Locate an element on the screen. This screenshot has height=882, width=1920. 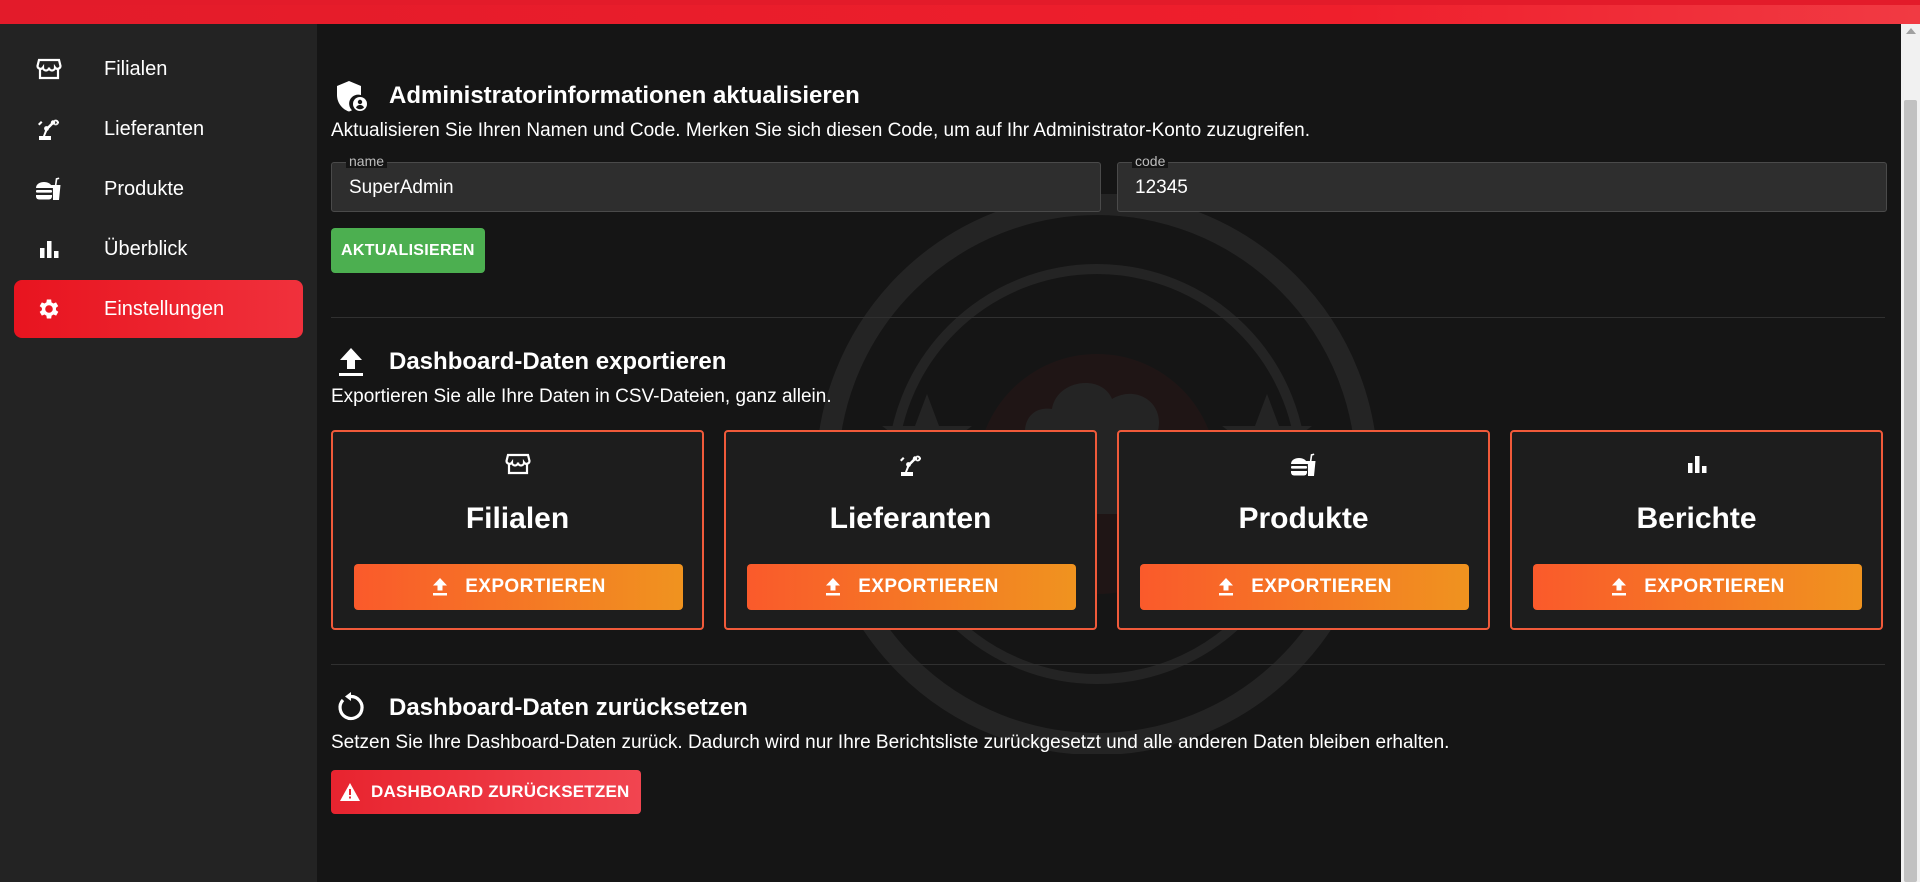
code-input is located at coordinates (1495, 188).